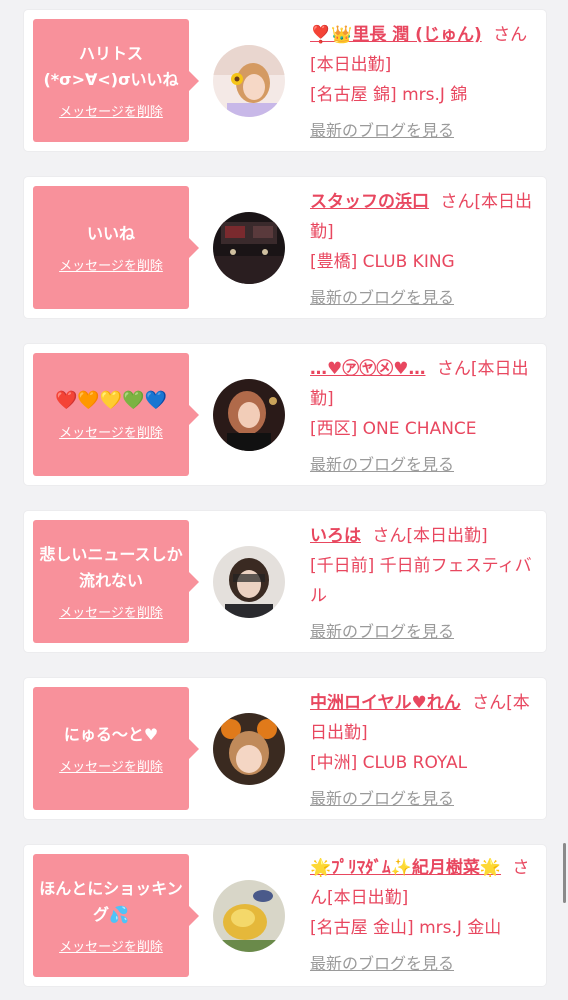  What do you see at coordinates (111, 400) in the screenshot?
I see `message-text: ❤️🧡💛💚💙` at bounding box center [111, 400].